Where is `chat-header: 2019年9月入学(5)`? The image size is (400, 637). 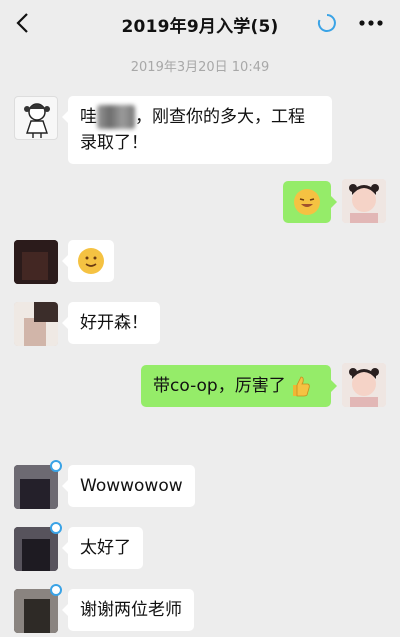
chat-header: 2019年9月入学(5) is located at coordinates (200, 23).